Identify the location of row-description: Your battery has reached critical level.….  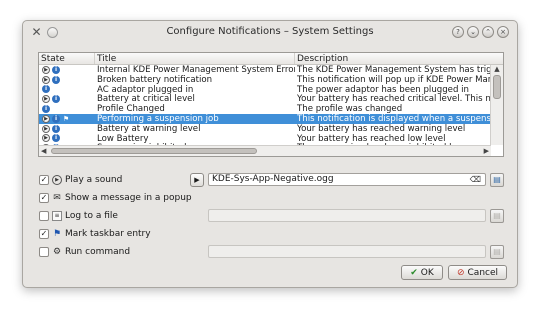
(394, 99).